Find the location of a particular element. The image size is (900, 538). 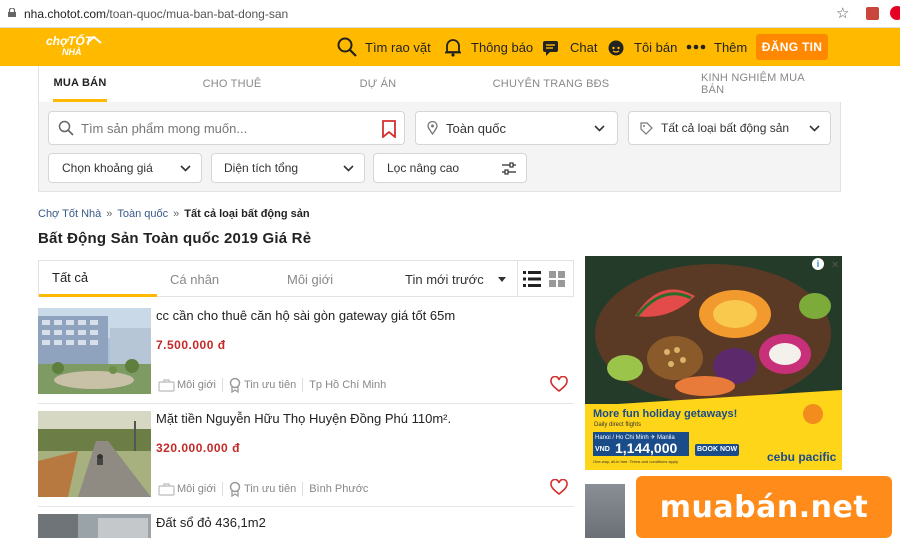

breadcrumb-location: Toàn quốc is located at coordinates (142, 214).